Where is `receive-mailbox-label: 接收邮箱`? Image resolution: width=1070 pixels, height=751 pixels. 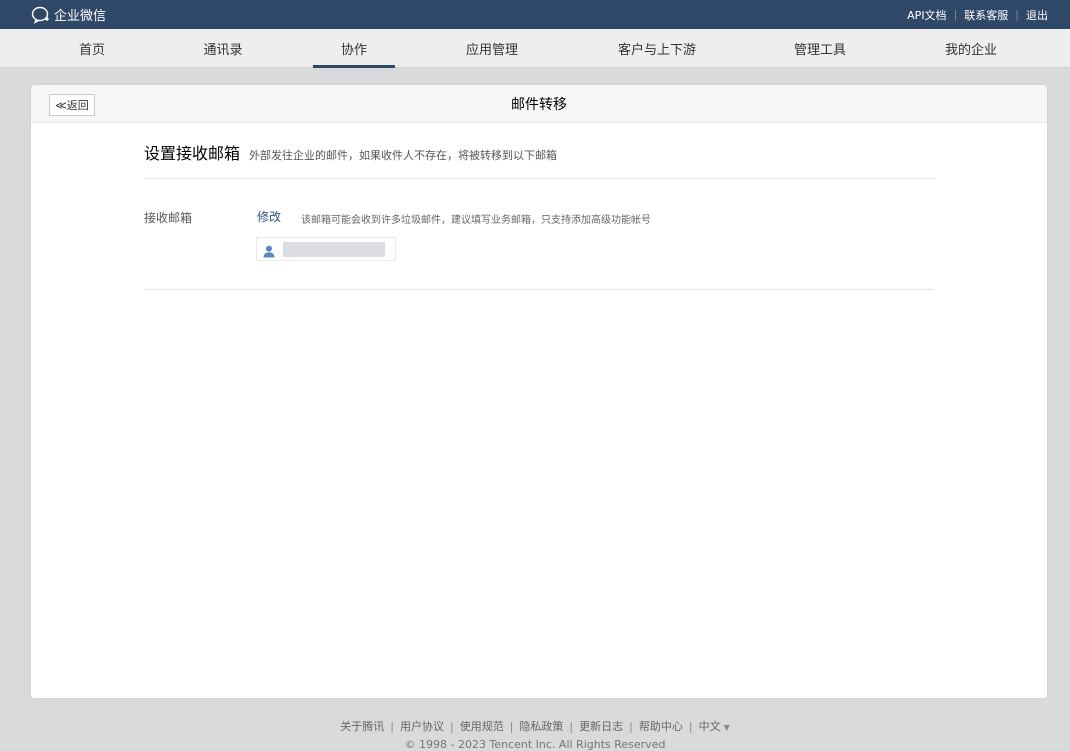
receive-mailbox-label: 接收邮箱 is located at coordinates (168, 218).